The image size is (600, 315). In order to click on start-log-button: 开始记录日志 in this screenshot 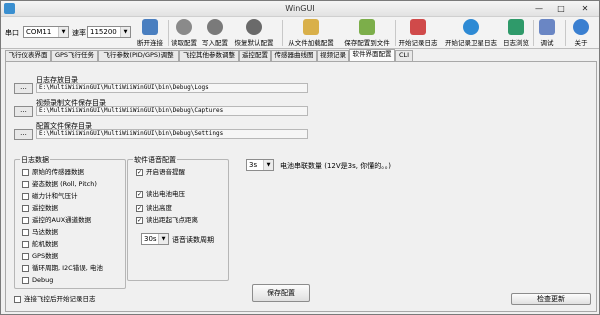, I will do `click(418, 33)`.